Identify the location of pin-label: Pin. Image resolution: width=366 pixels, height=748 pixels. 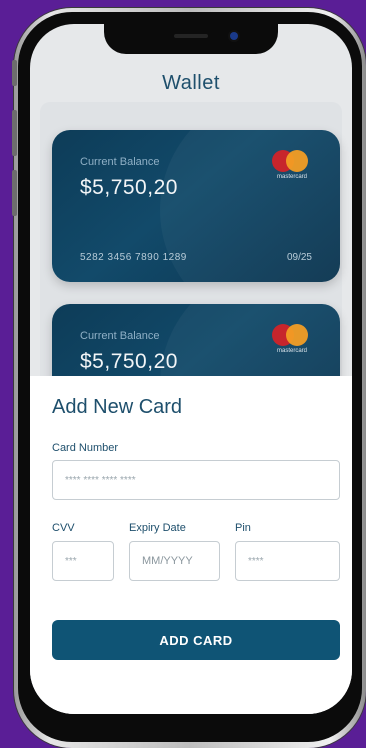
(243, 528).